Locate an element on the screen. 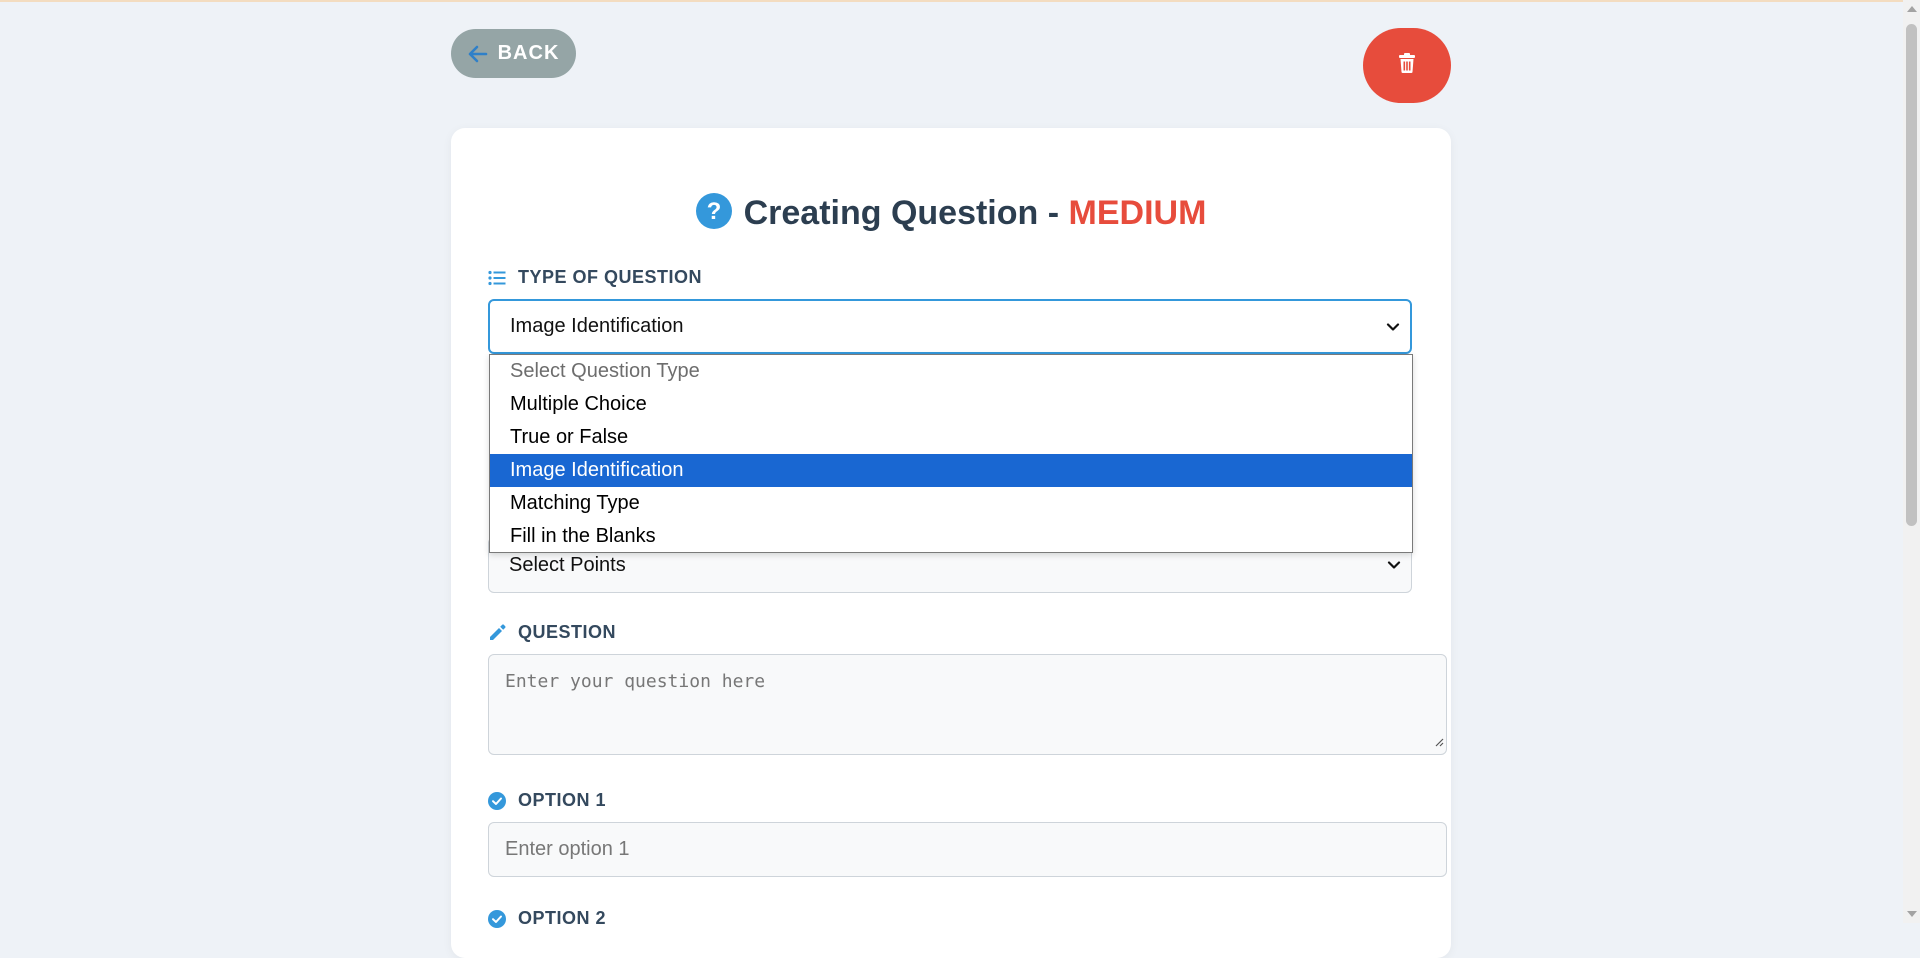 The width and height of the screenshot is (1920, 958). difficulty-level: MEDIUM is located at coordinates (1137, 212).